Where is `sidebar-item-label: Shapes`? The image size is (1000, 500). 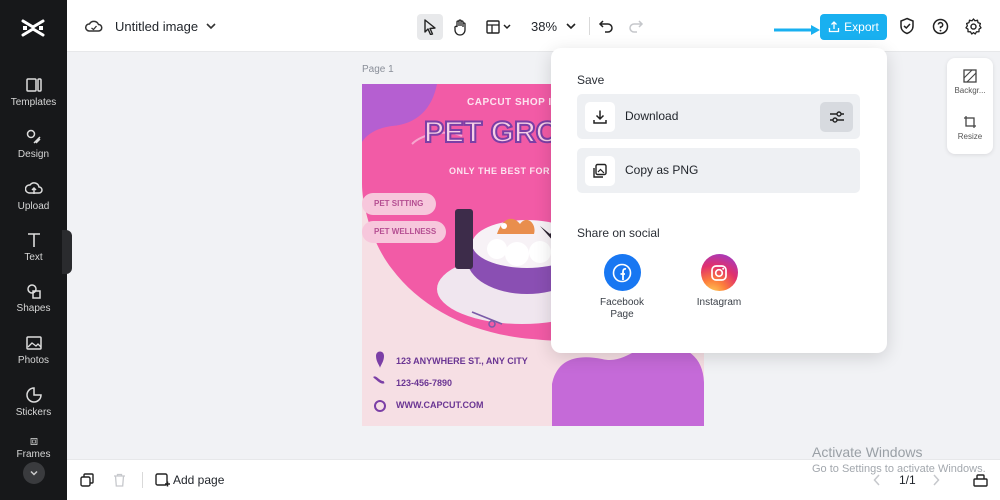 sidebar-item-label: Shapes is located at coordinates (33, 308).